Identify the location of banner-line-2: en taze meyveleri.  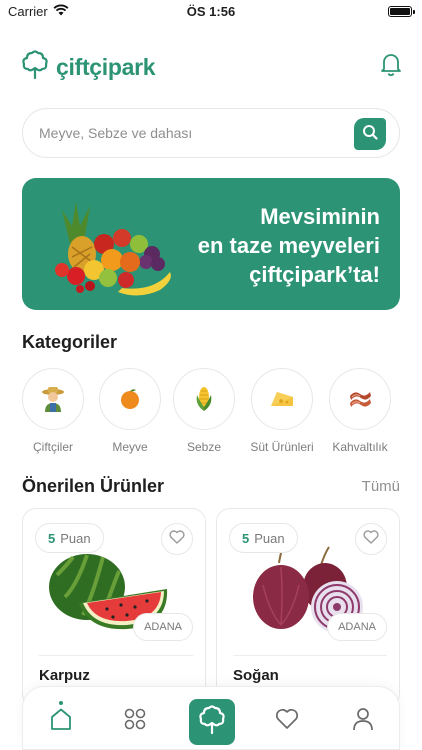
(288, 245).